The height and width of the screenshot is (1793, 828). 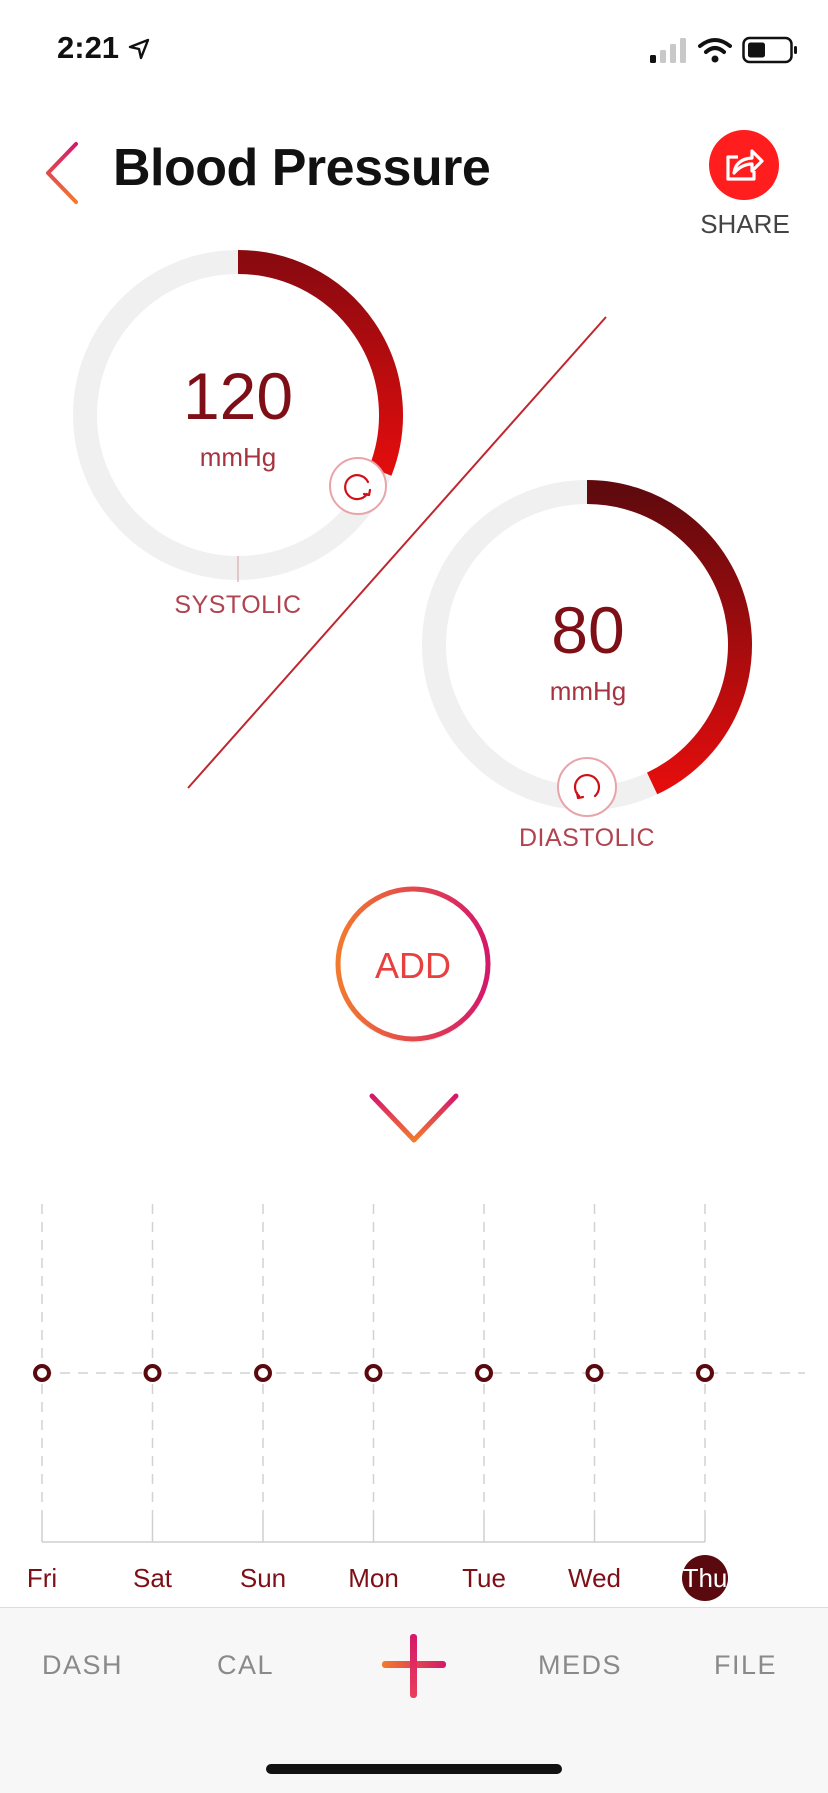 What do you see at coordinates (580, 1665) in the screenshot?
I see `tab-meds: MEDS` at bounding box center [580, 1665].